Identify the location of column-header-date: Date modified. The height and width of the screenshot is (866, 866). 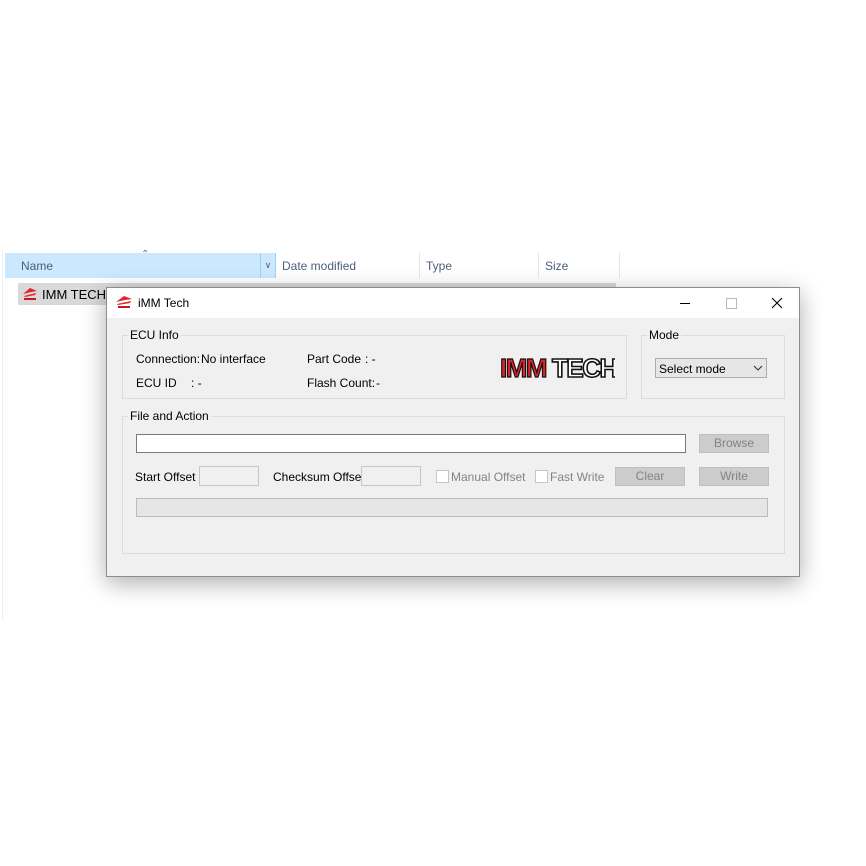
(348, 265).